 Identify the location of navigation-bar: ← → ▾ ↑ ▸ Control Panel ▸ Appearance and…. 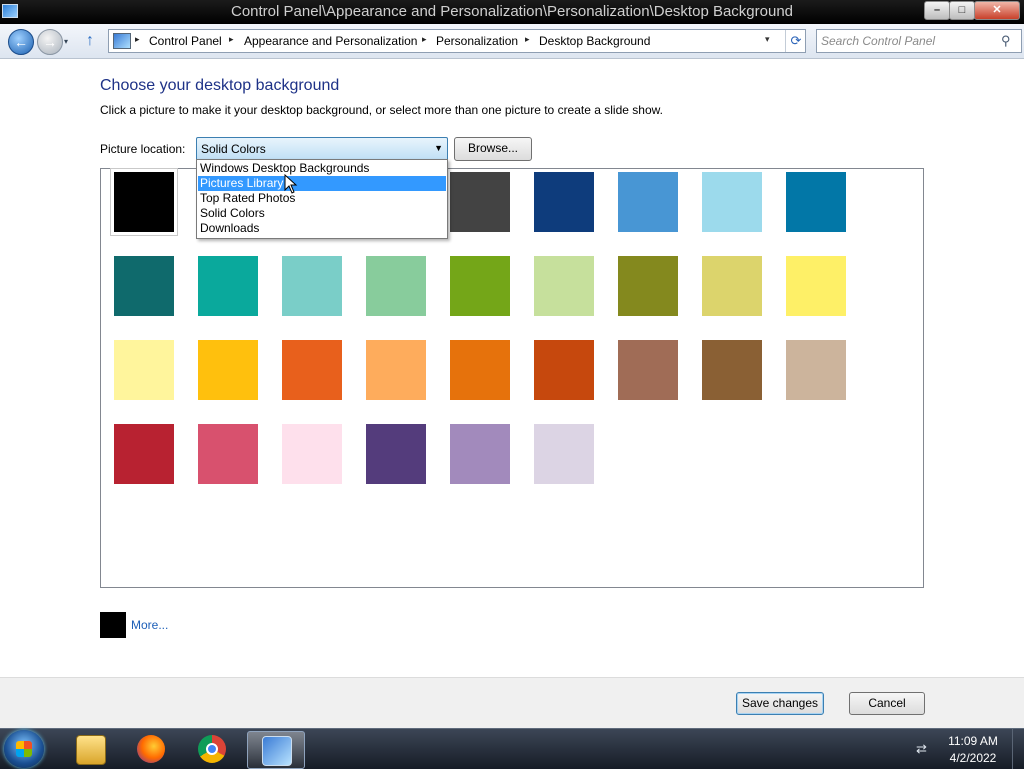
(512, 41).